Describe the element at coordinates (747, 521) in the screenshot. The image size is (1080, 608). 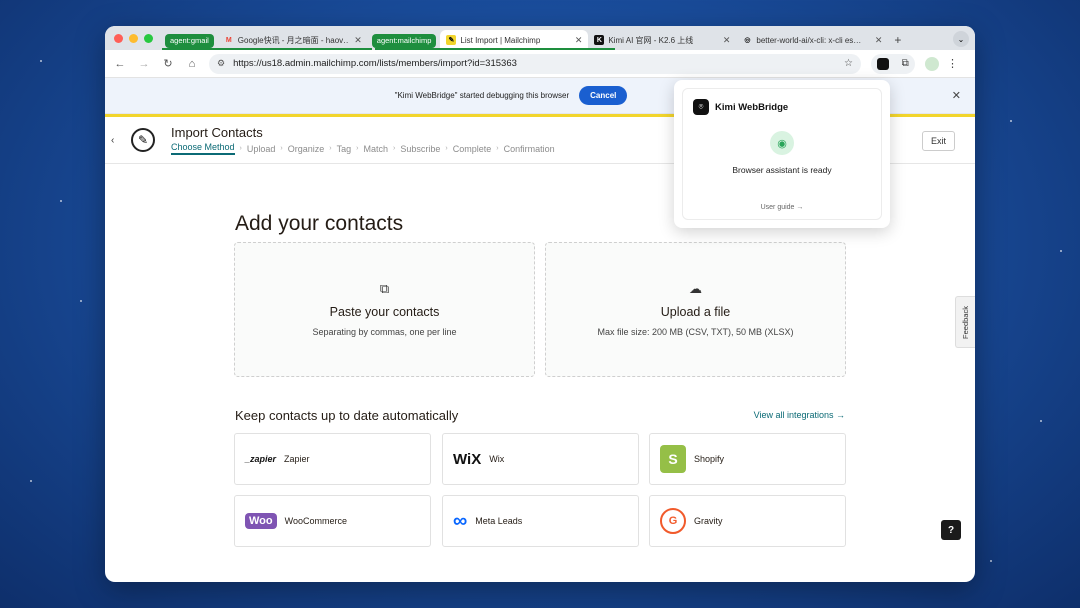
I see `integration-gravity: G Gravity` at that location.